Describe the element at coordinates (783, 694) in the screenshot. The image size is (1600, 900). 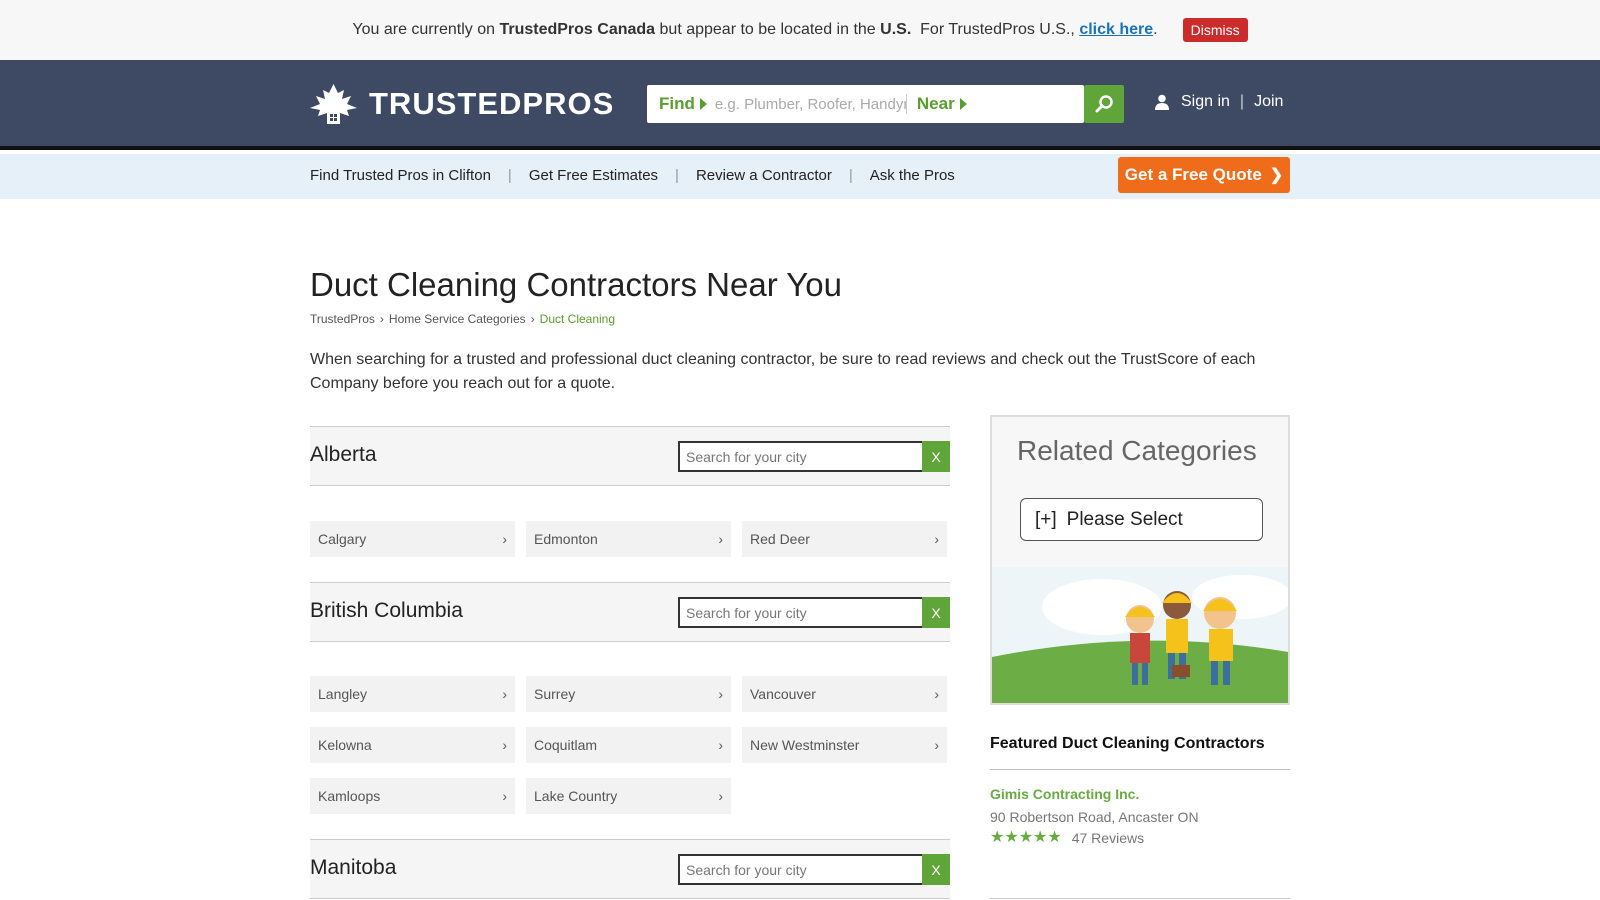
I see `city-label: Vancouver` at that location.